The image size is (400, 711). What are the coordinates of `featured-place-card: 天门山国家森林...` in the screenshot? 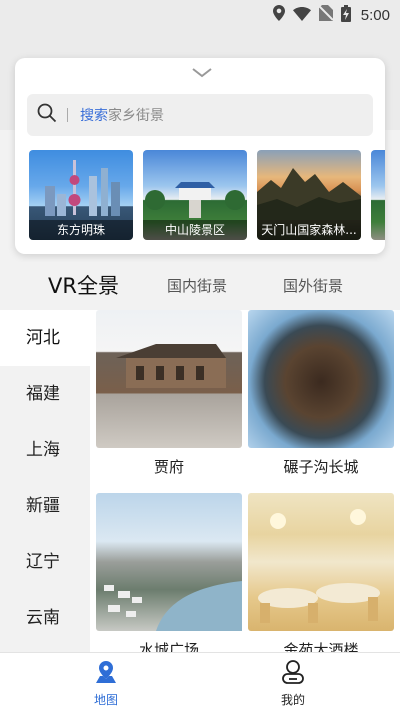 It's located at (309, 195).